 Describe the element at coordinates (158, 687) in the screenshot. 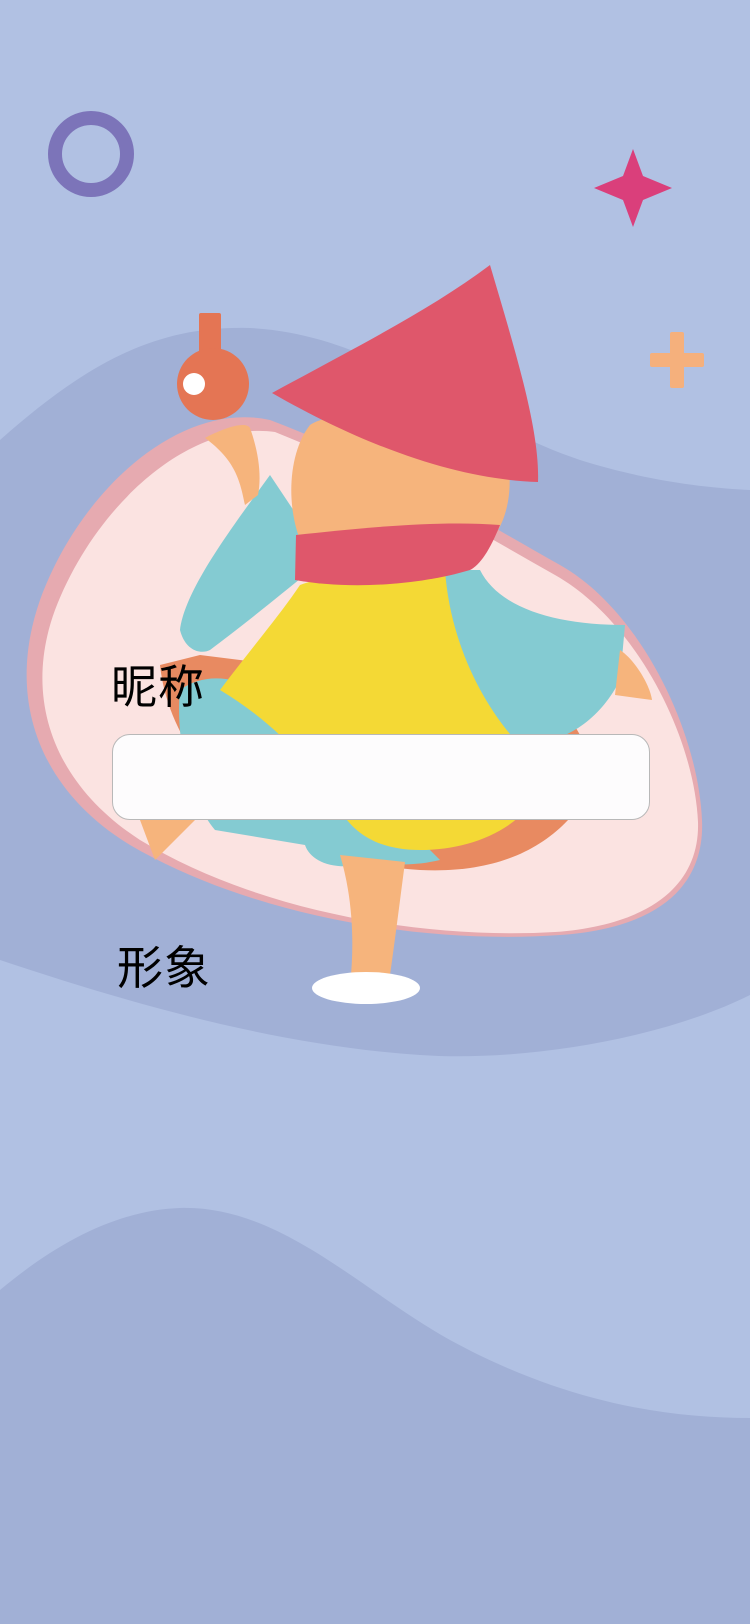

I see `nickname-label: 昵称` at that location.